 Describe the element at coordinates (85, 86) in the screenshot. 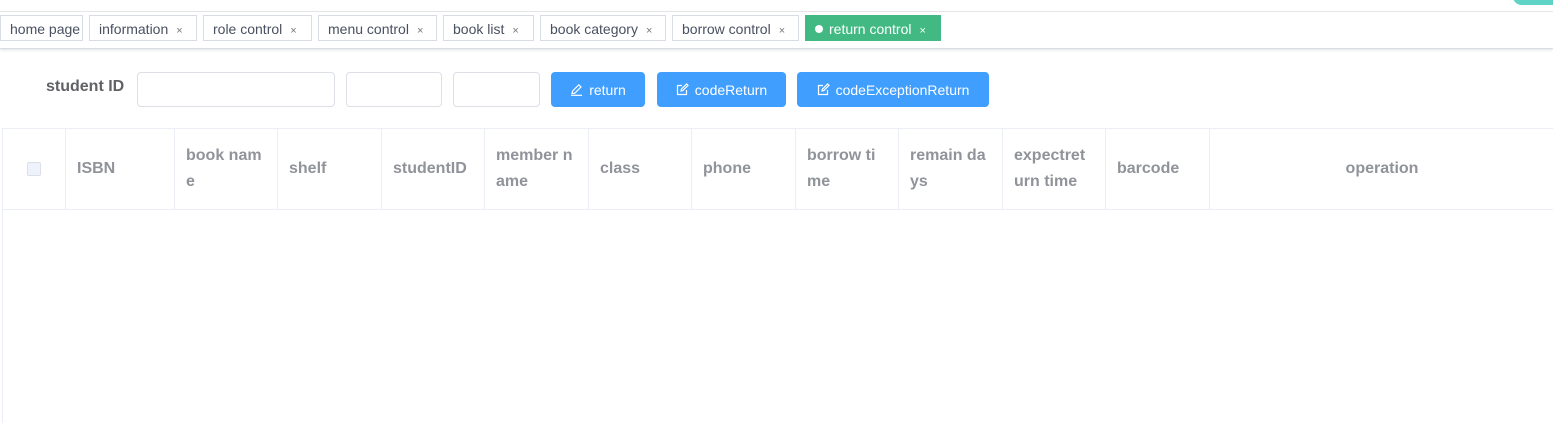

I see `student-id-label: student ID` at that location.